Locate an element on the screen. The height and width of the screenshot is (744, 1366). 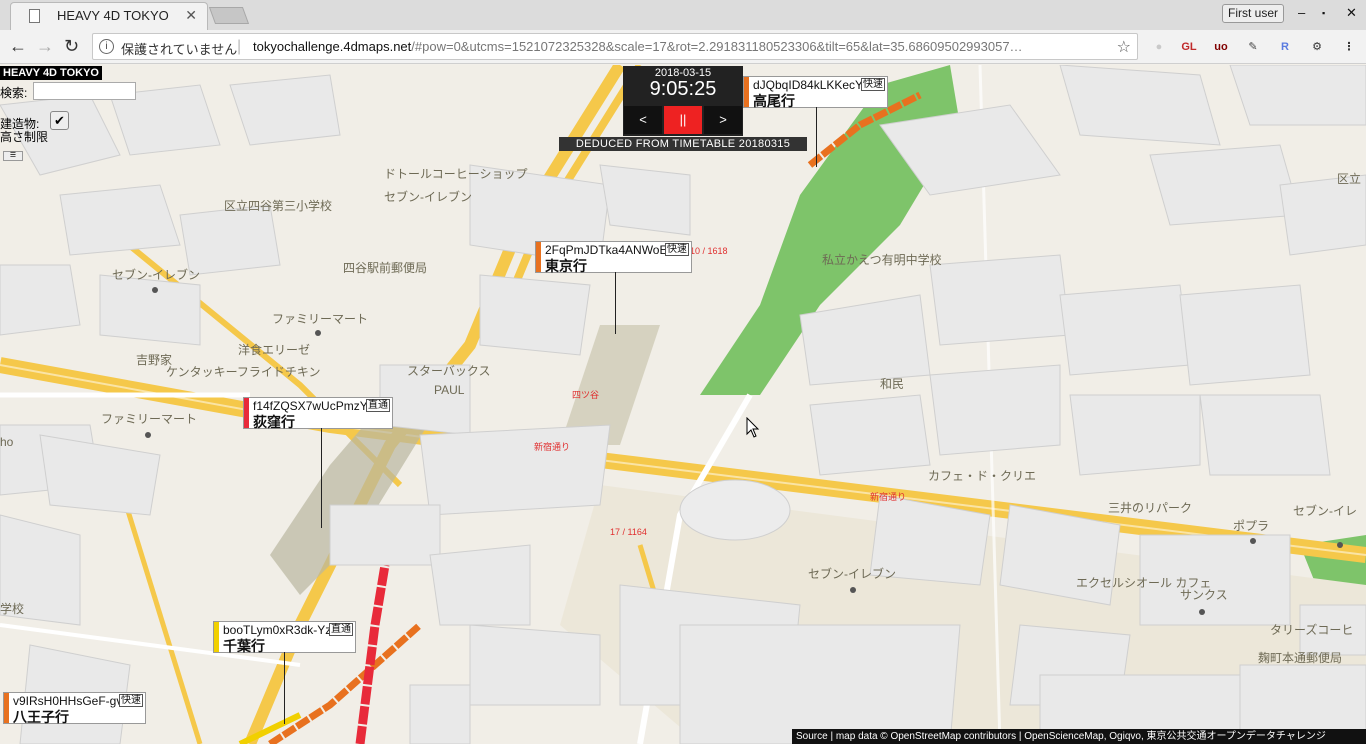
label-seven-2: セブン-イレブン is located at coordinates (156, 275).